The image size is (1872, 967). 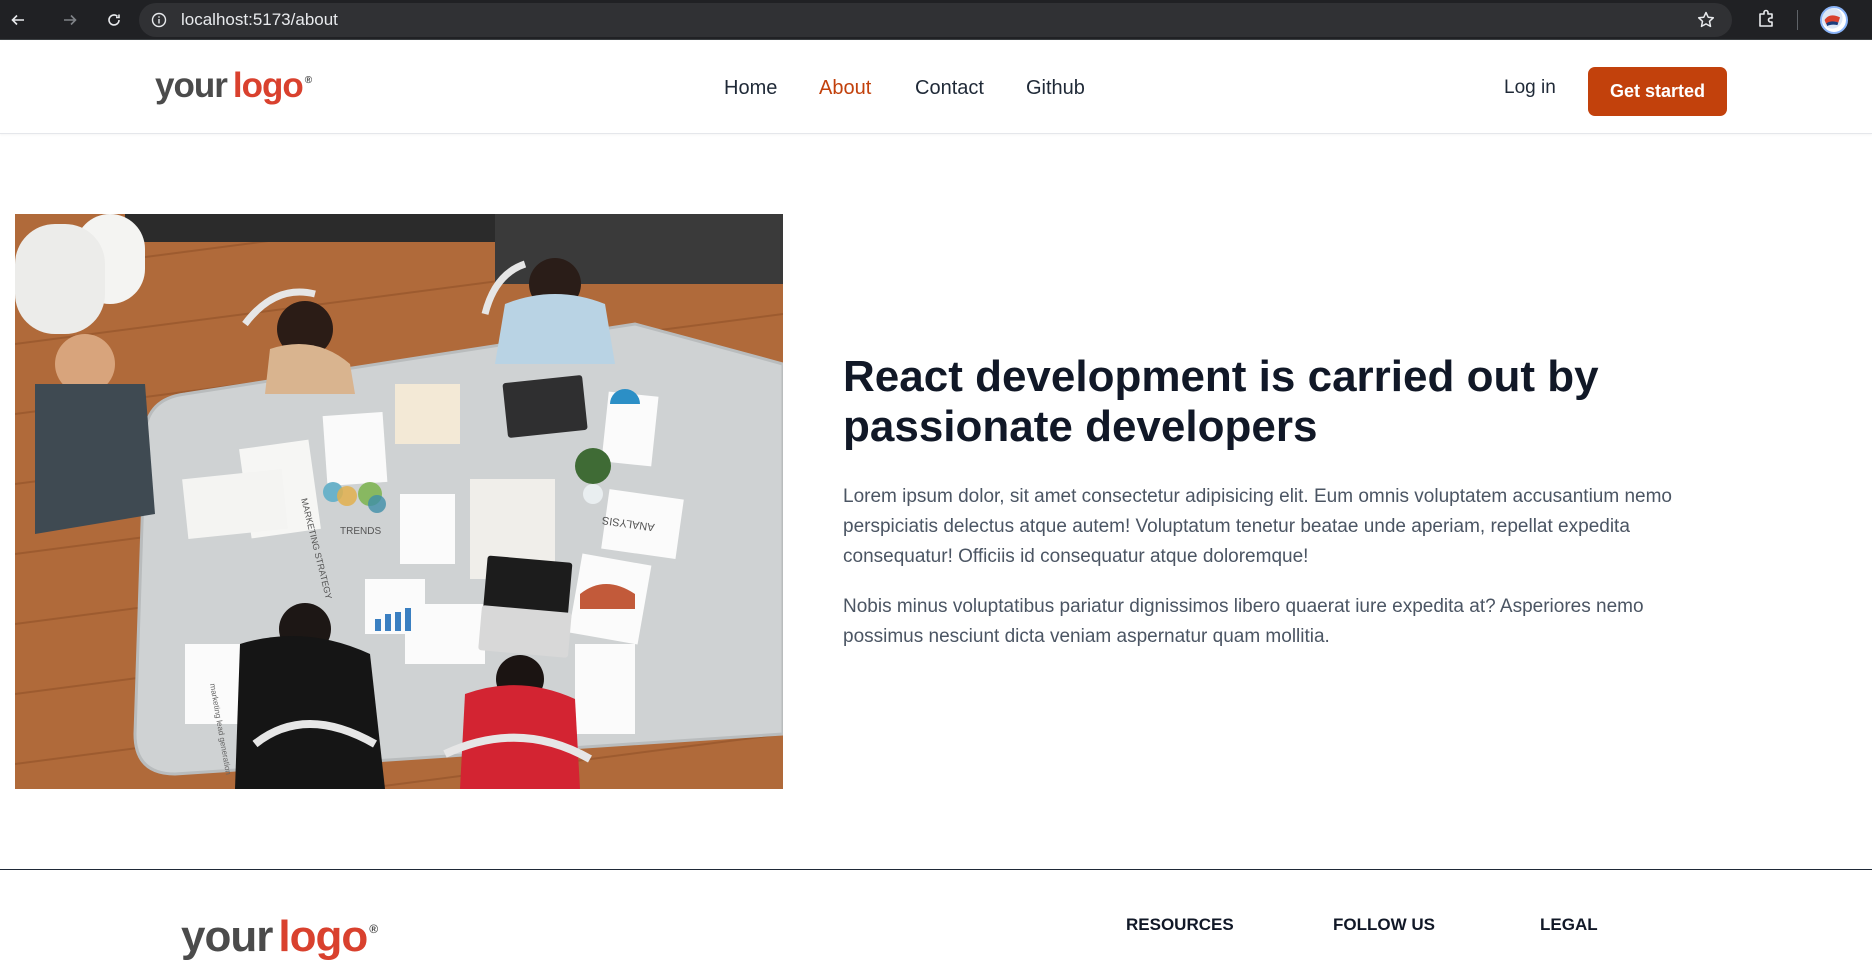 I want to click on footer-logo-word-logo: logo, so click(x=323, y=936).